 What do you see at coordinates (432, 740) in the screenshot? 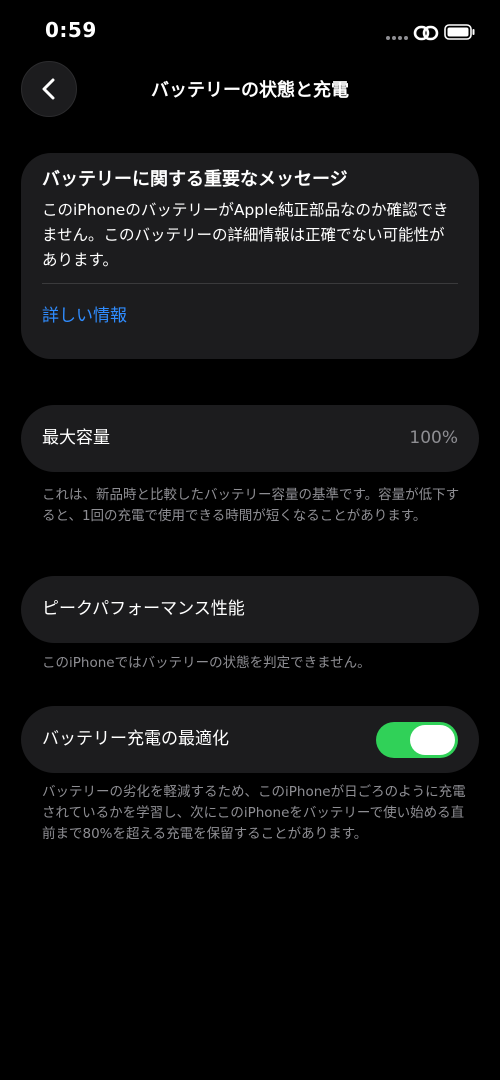
I see `toggle-knob` at bounding box center [432, 740].